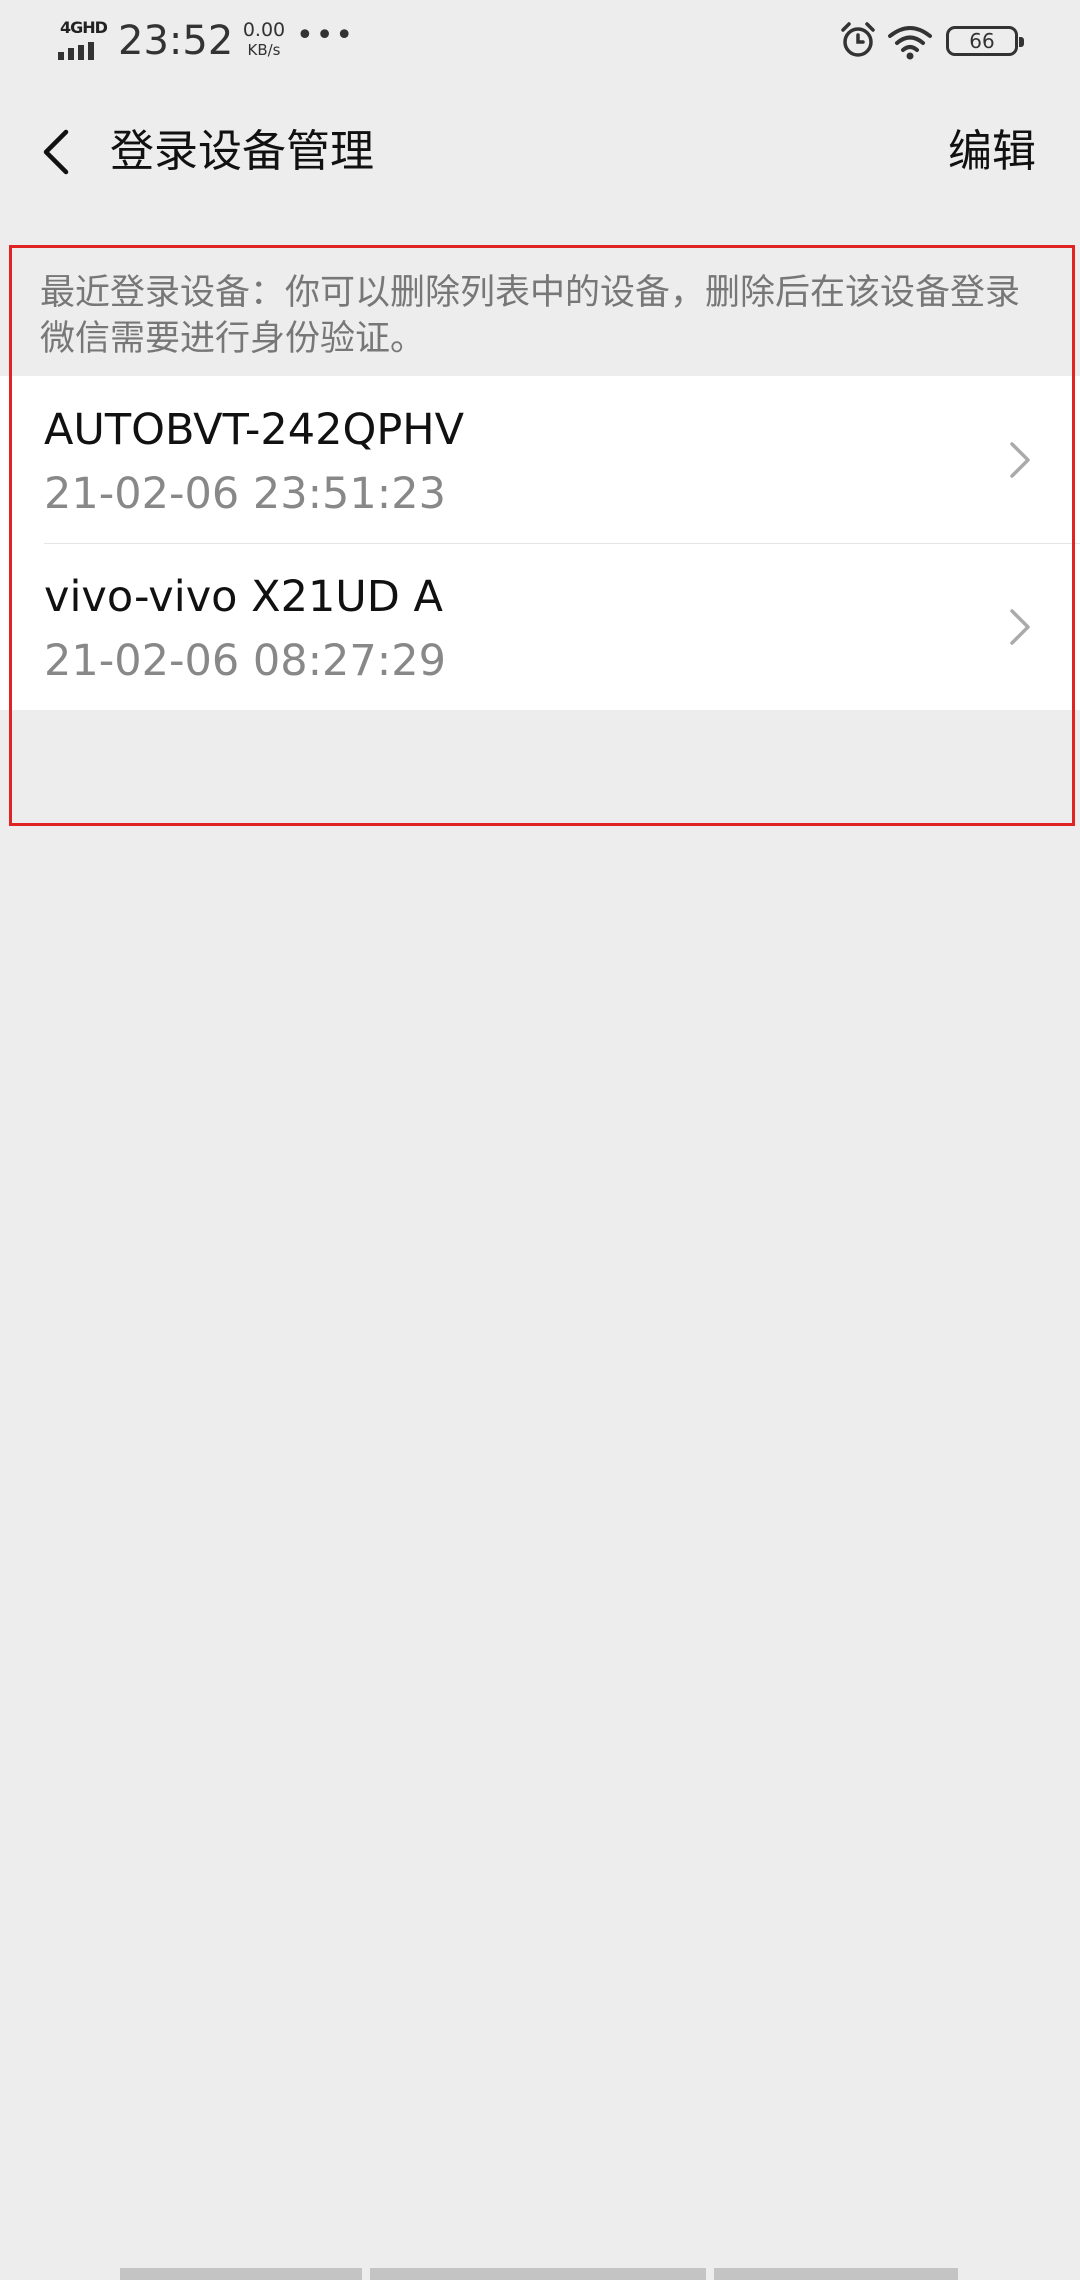 The image size is (1080, 2280). What do you see at coordinates (83, 39) in the screenshot?
I see `signal-icon: 4GHD` at bounding box center [83, 39].